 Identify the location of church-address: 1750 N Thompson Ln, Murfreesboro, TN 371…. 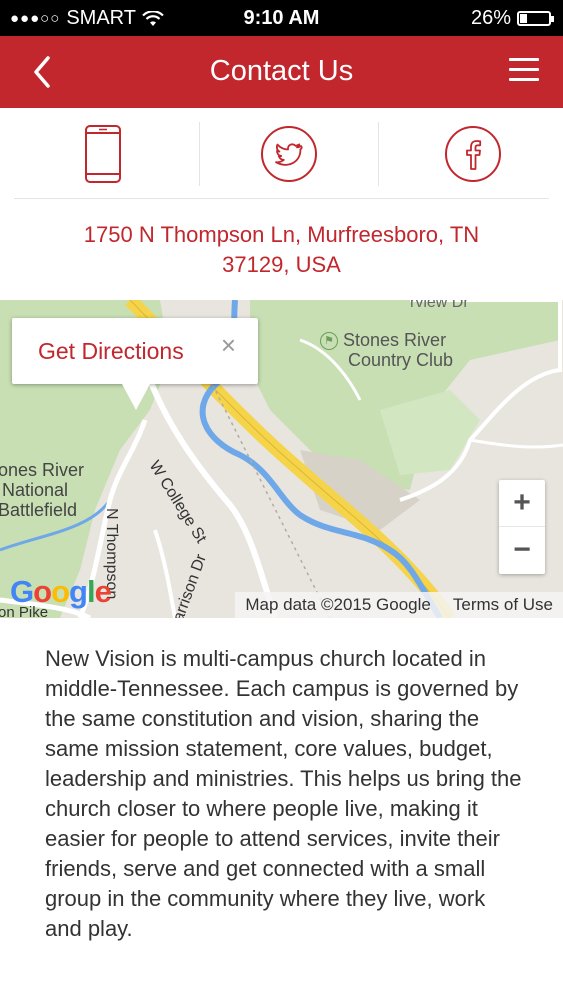
(281, 250).